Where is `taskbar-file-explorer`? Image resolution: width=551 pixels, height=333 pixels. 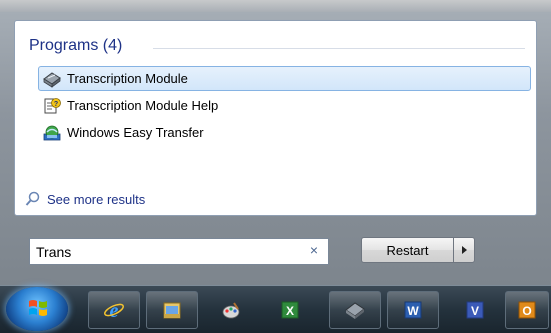
taskbar-file-explorer is located at coordinates (172, 310).